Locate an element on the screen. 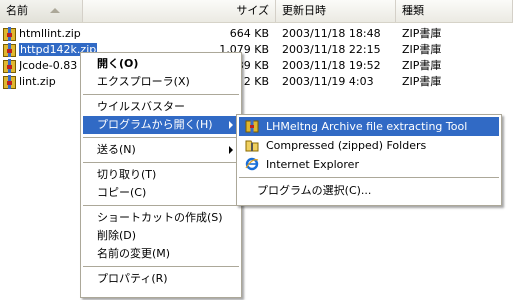 This screenshot has height=300, width=513. file-size: 664 KB is located at coordinates (249, 33).